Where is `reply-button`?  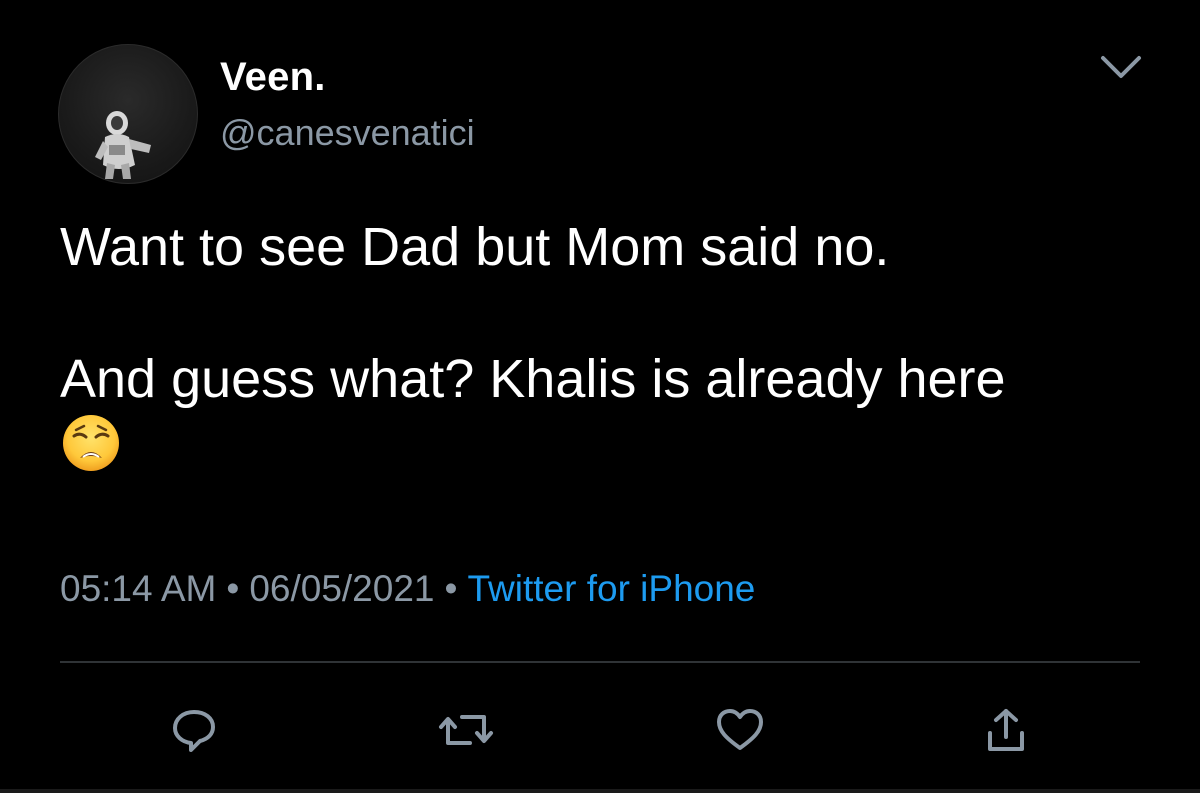
reply-button is located at coordinates (194, 730).